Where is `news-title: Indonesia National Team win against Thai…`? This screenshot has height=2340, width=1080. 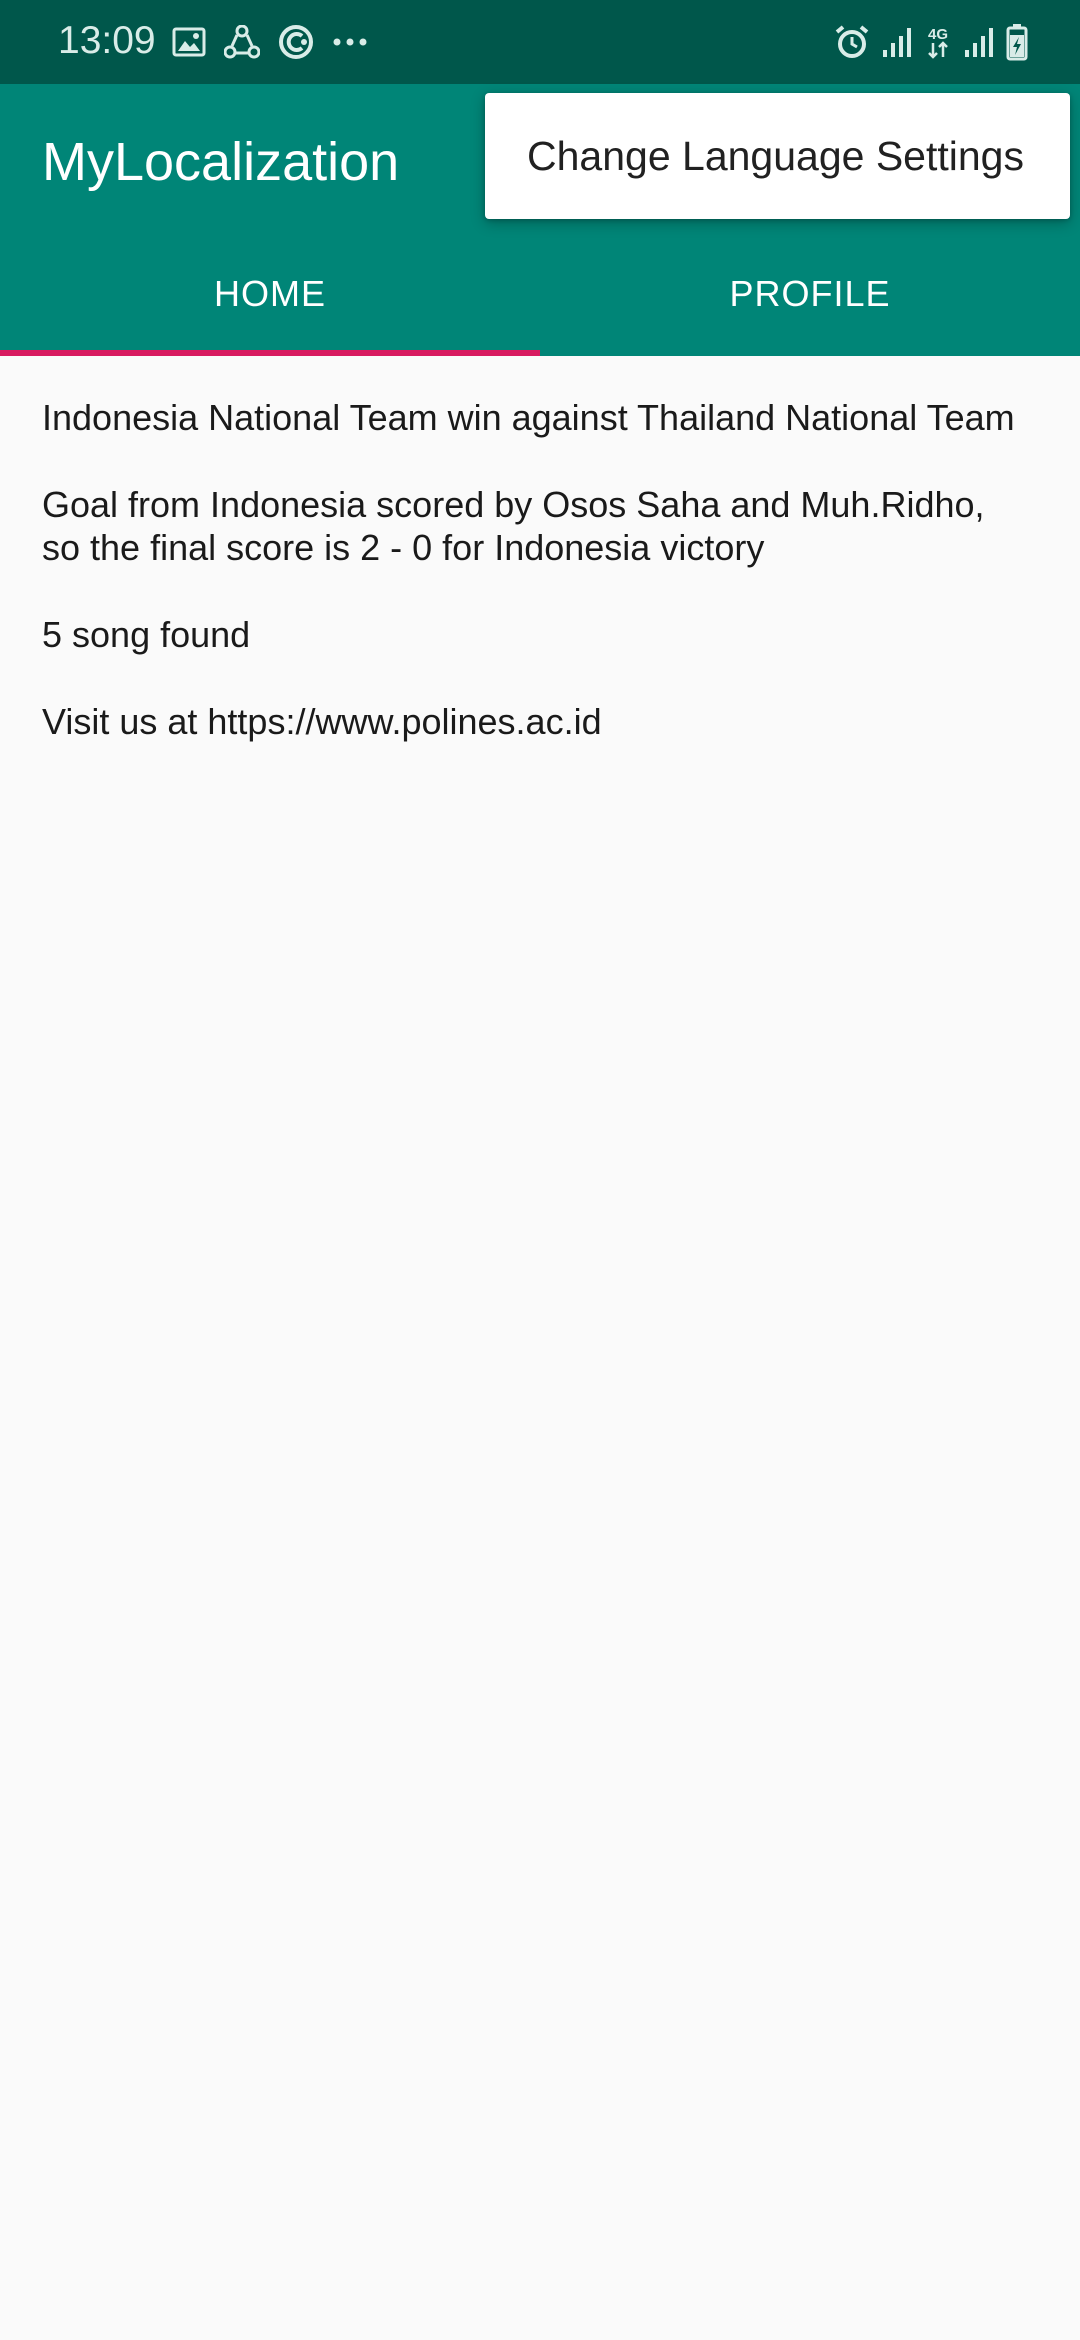
news-title: Indonesia National Team win against Thai… is located at coordinates (528, 417).